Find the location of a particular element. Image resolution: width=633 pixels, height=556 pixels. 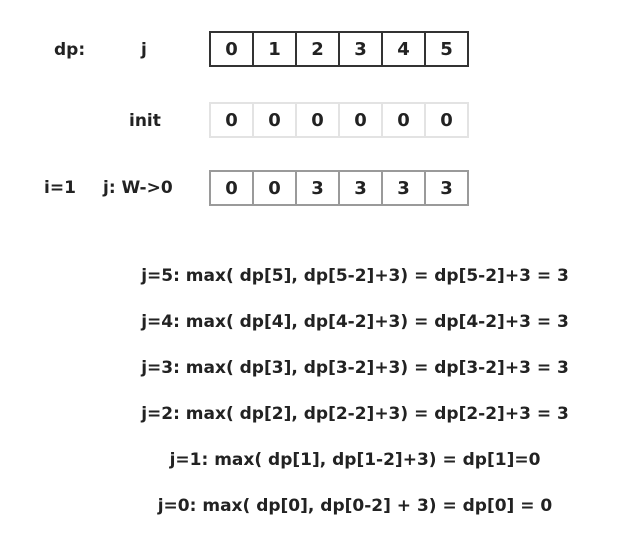

index-cell: 1 is located at coordinates (274, 49).